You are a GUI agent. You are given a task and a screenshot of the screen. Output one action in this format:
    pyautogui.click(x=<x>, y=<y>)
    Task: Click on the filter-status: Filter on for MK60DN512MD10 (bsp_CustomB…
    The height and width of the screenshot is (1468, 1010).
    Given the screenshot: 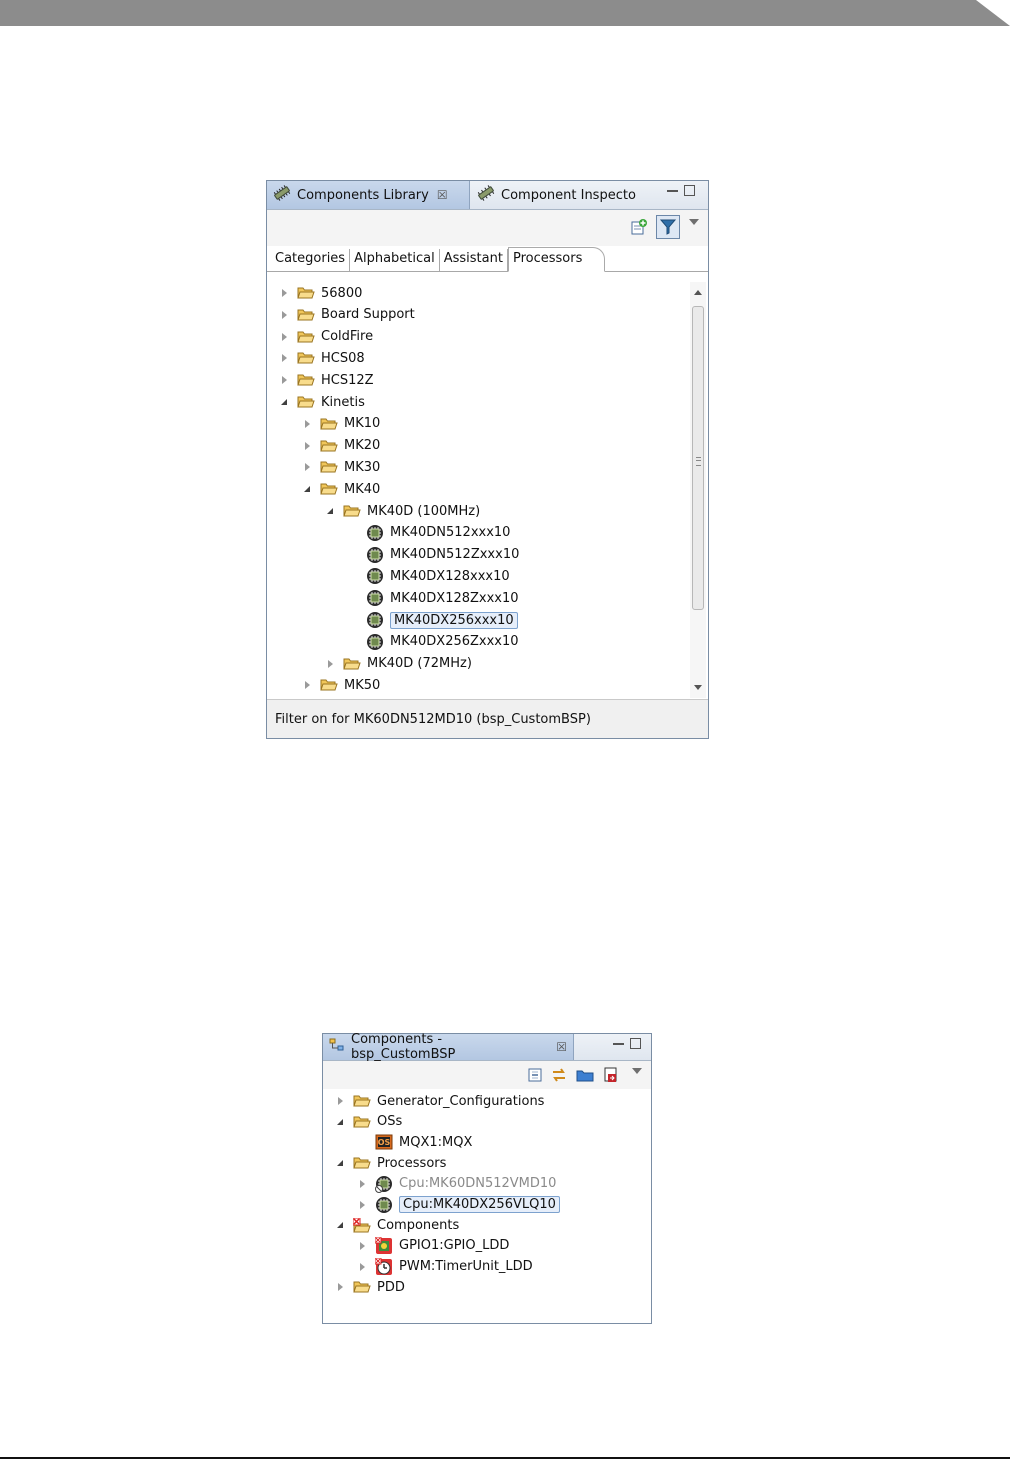 What is the action you would take?
    pyautogui.click(x=487, y=718)
    